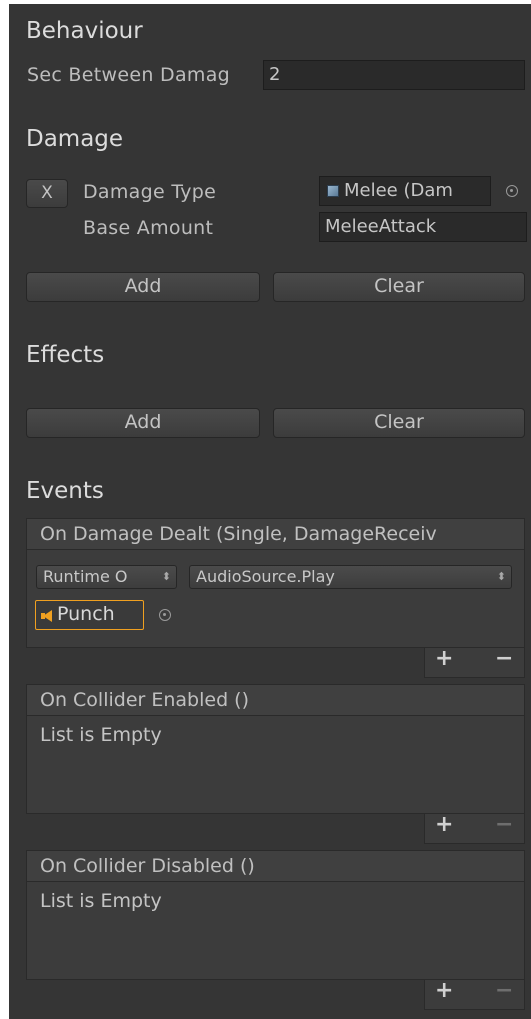 This screenshot has height=1019, width=531. I want to click on behaviour-heading: Behaviour, so click(84, 31).